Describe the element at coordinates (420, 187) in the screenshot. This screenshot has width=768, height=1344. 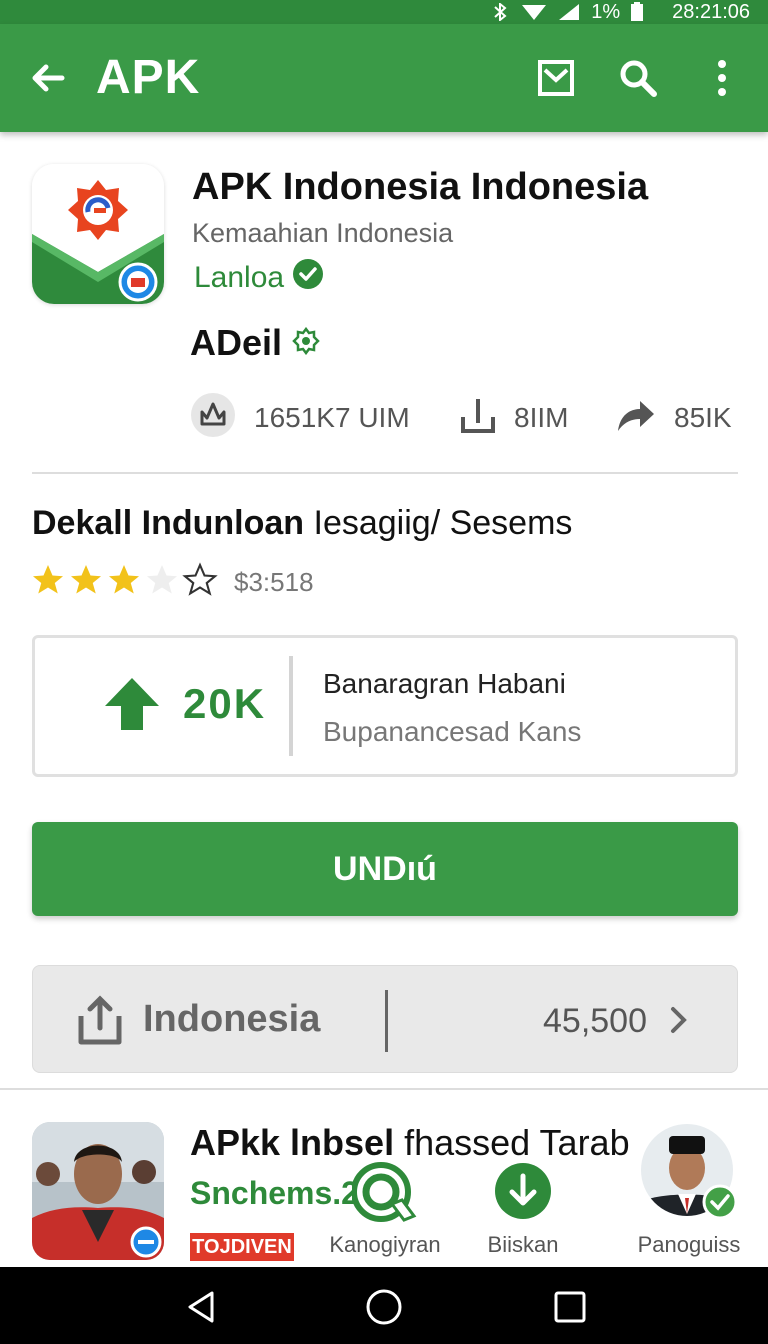
I see `app-title: APK Indonesia Indonesia` at that location.